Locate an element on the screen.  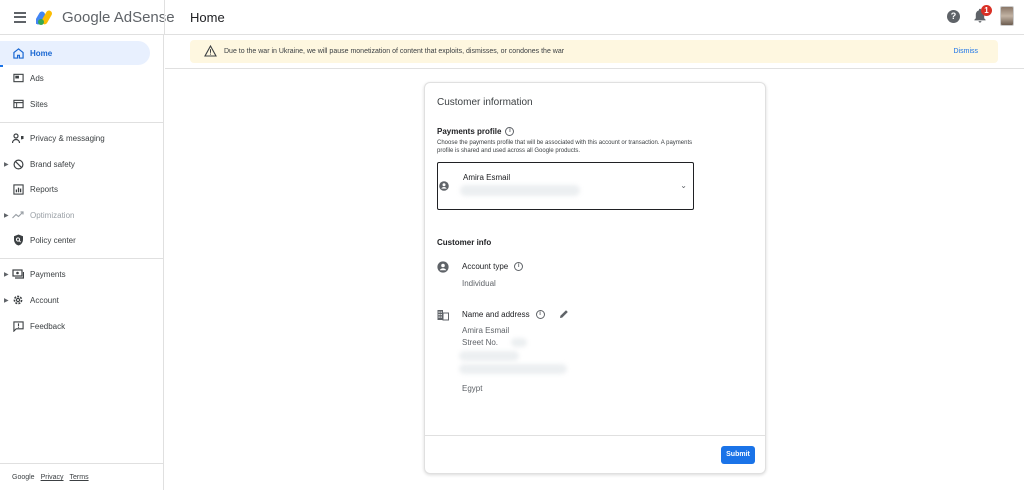
sidebar-item-label: Privacy & messaging is located at coordinates (67, 138).